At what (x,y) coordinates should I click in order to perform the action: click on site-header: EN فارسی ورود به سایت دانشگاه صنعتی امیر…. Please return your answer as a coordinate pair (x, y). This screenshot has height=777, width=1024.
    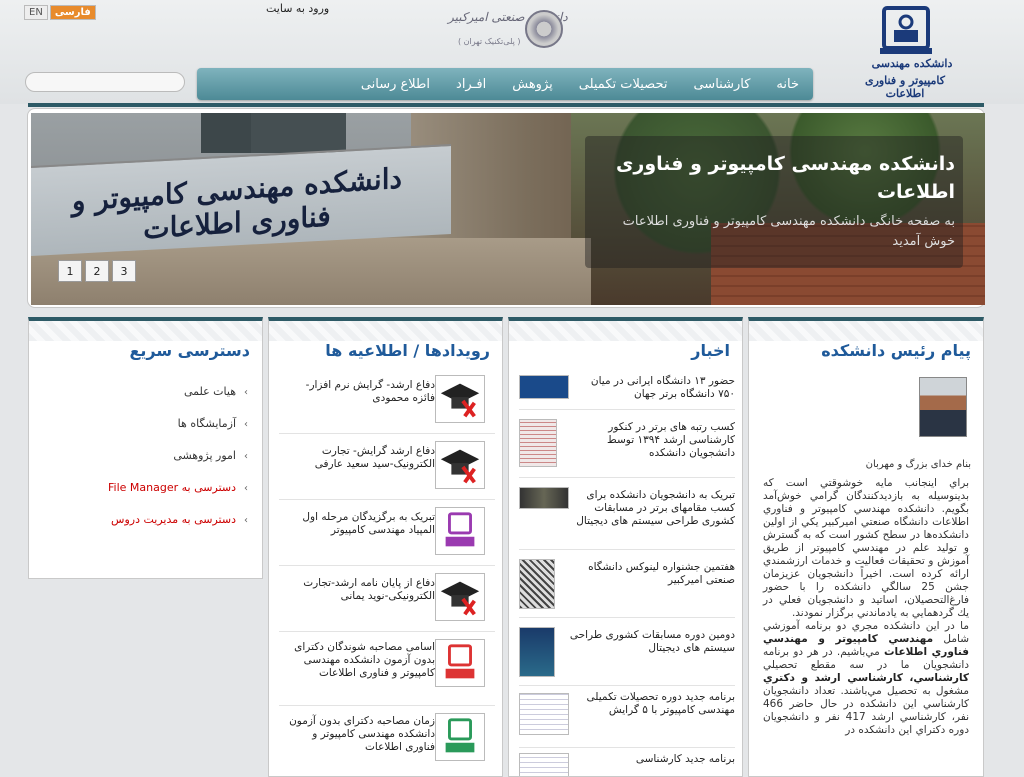
    Looking at the image, I should click on (512, 52).